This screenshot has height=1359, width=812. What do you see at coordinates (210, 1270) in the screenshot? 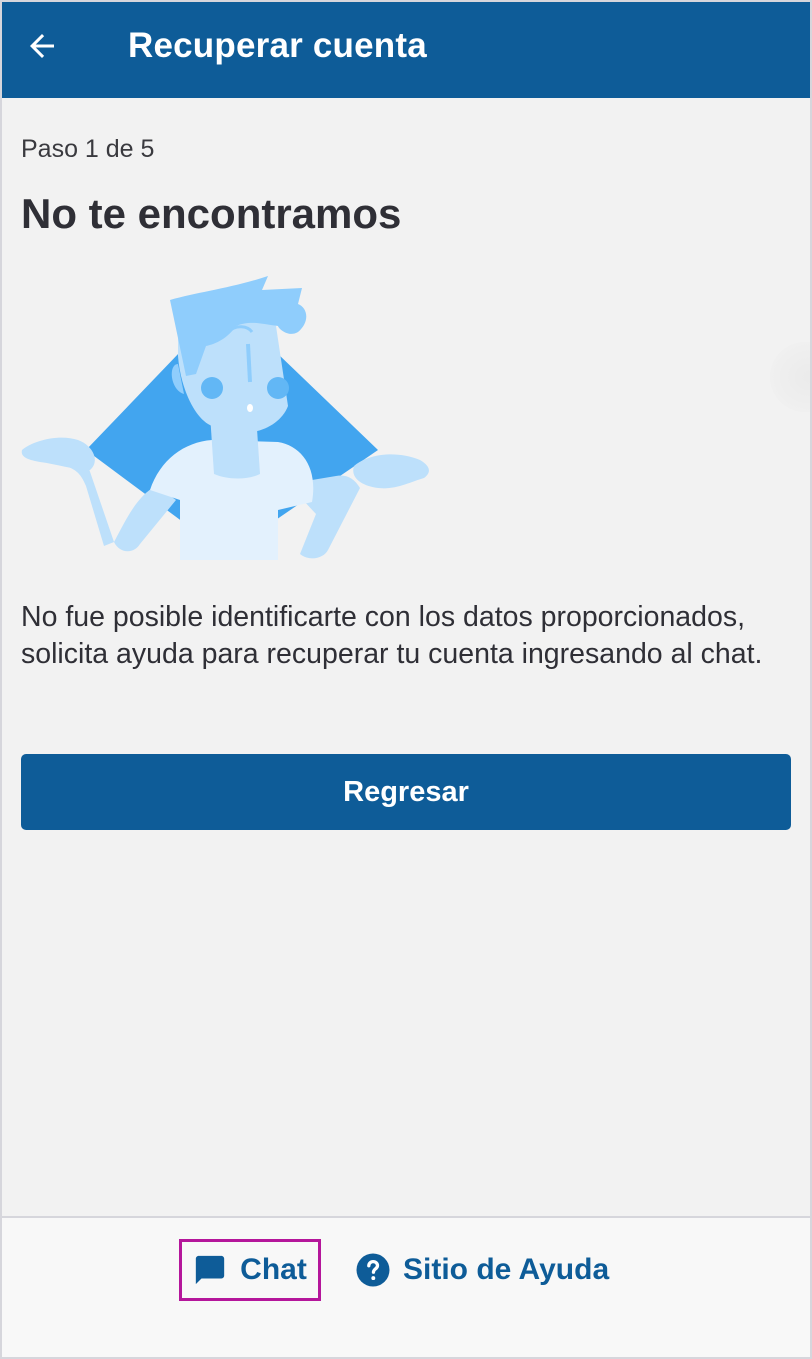
I see `chat-bubble-icon` at bounding box center [210, 1270].